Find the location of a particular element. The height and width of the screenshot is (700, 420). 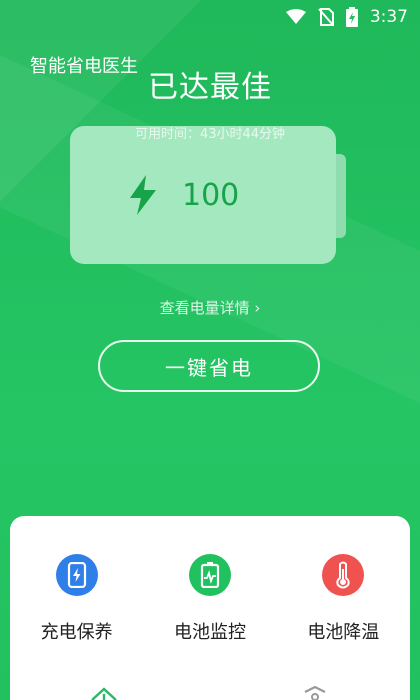

status-time: 3:37 is located at coordinates (388, 17).